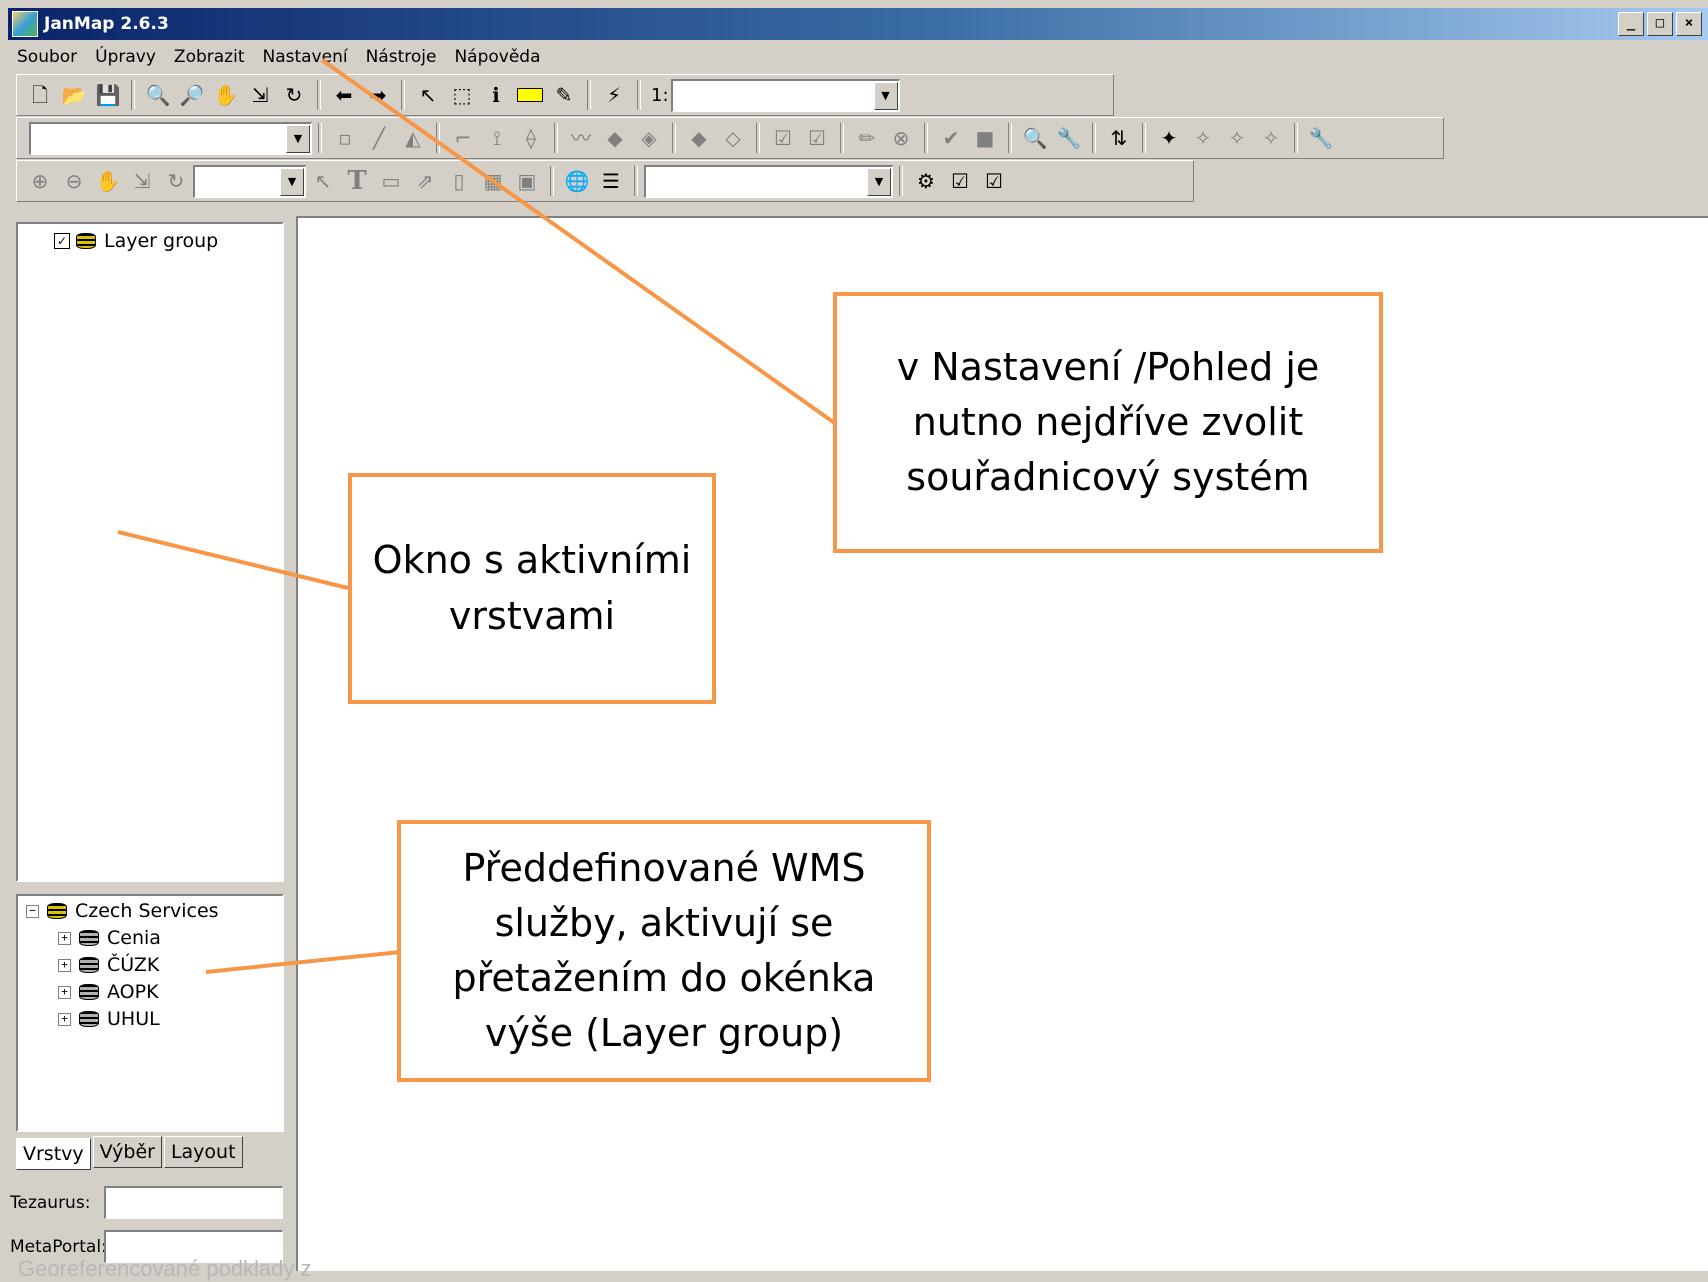 The width and height of the screenshot is (1708, 1282). I want to click on tab-vyber: Výběr, so click(127, 1152).